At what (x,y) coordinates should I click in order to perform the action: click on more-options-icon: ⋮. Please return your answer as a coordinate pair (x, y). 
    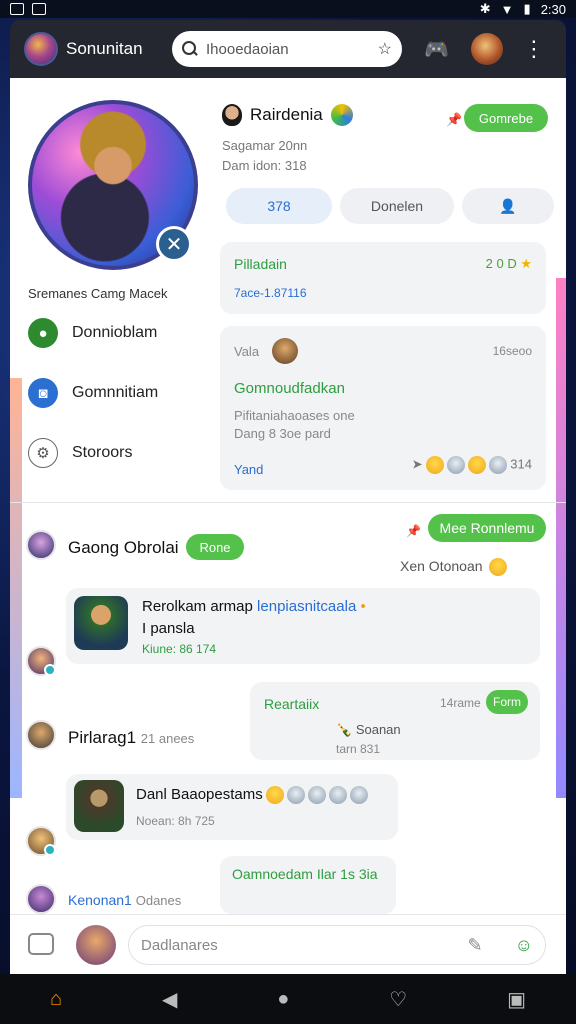
    Looking at the image, I should click on (534, 49).